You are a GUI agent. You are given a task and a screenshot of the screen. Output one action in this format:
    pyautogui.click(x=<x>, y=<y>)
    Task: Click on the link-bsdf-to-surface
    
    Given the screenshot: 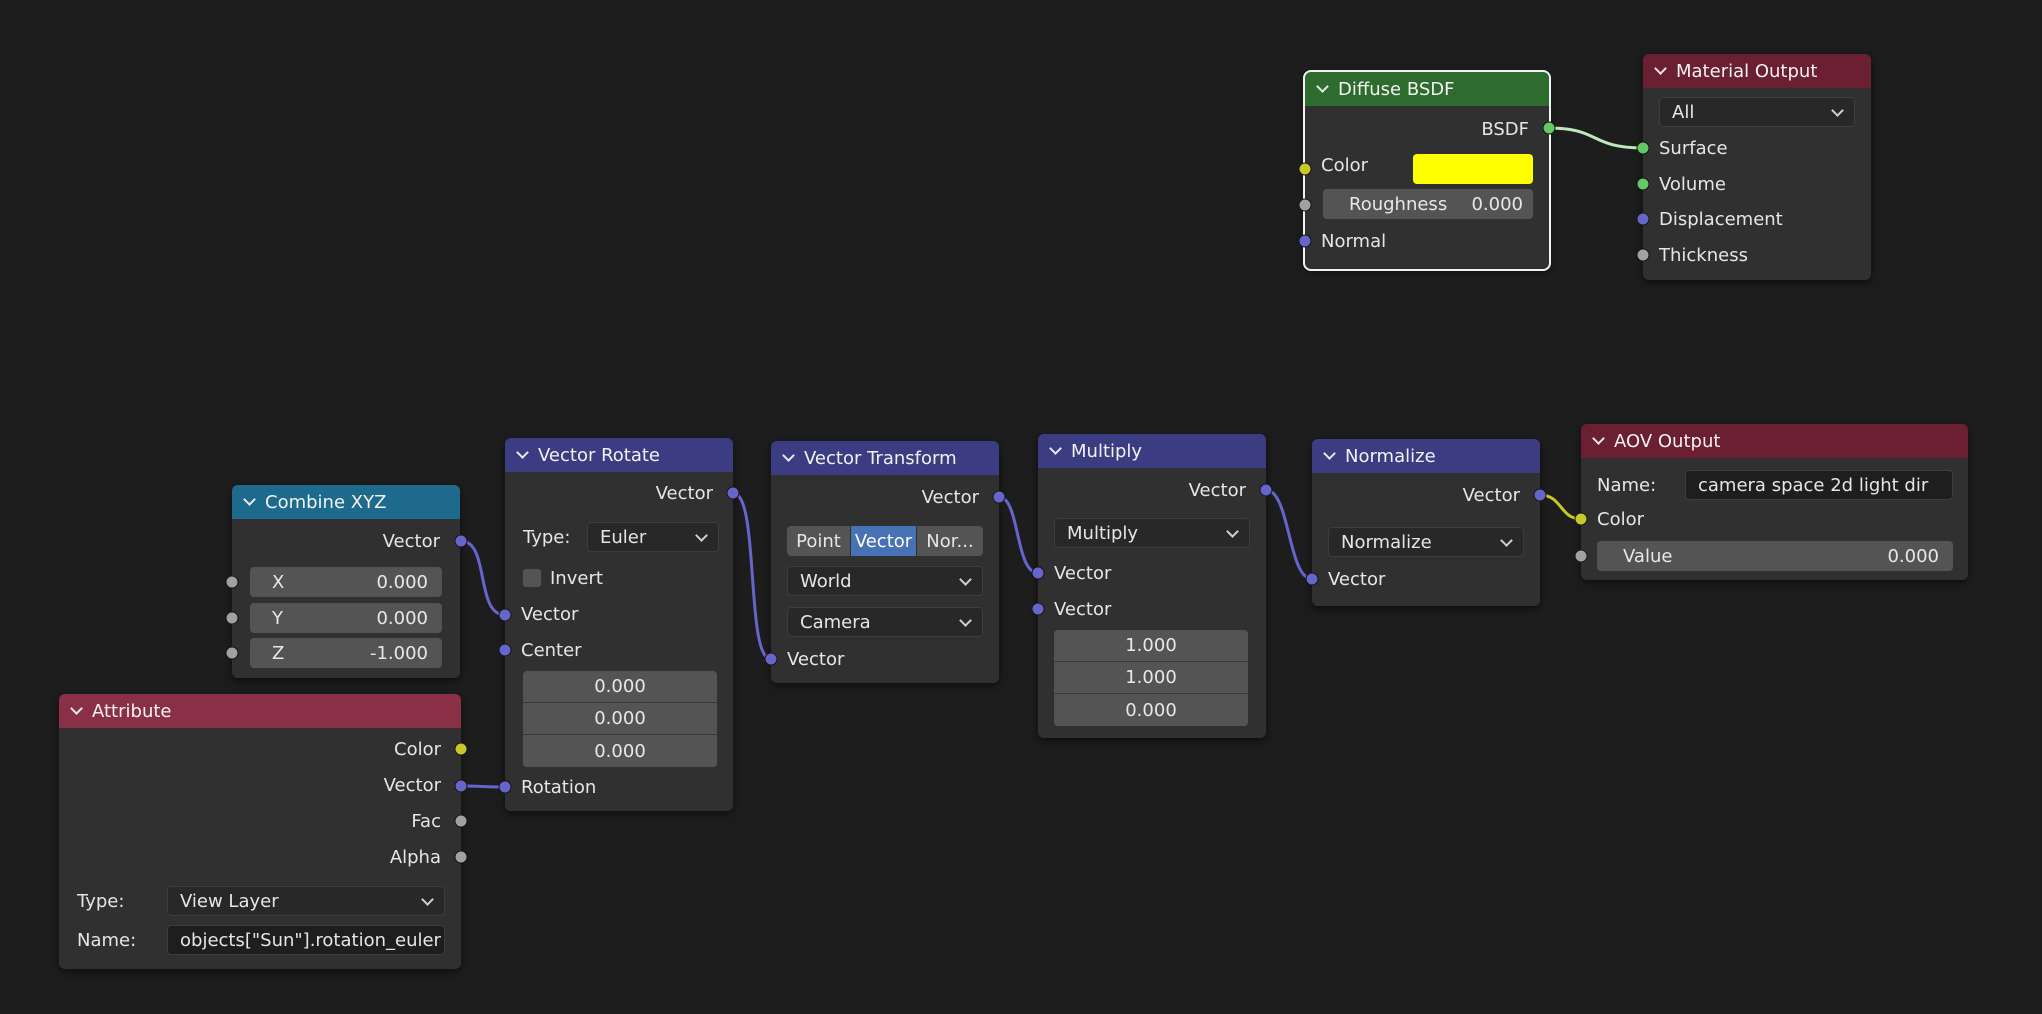 What is the action you would take?
    pyautogui.click(x=1596, y=138)
    